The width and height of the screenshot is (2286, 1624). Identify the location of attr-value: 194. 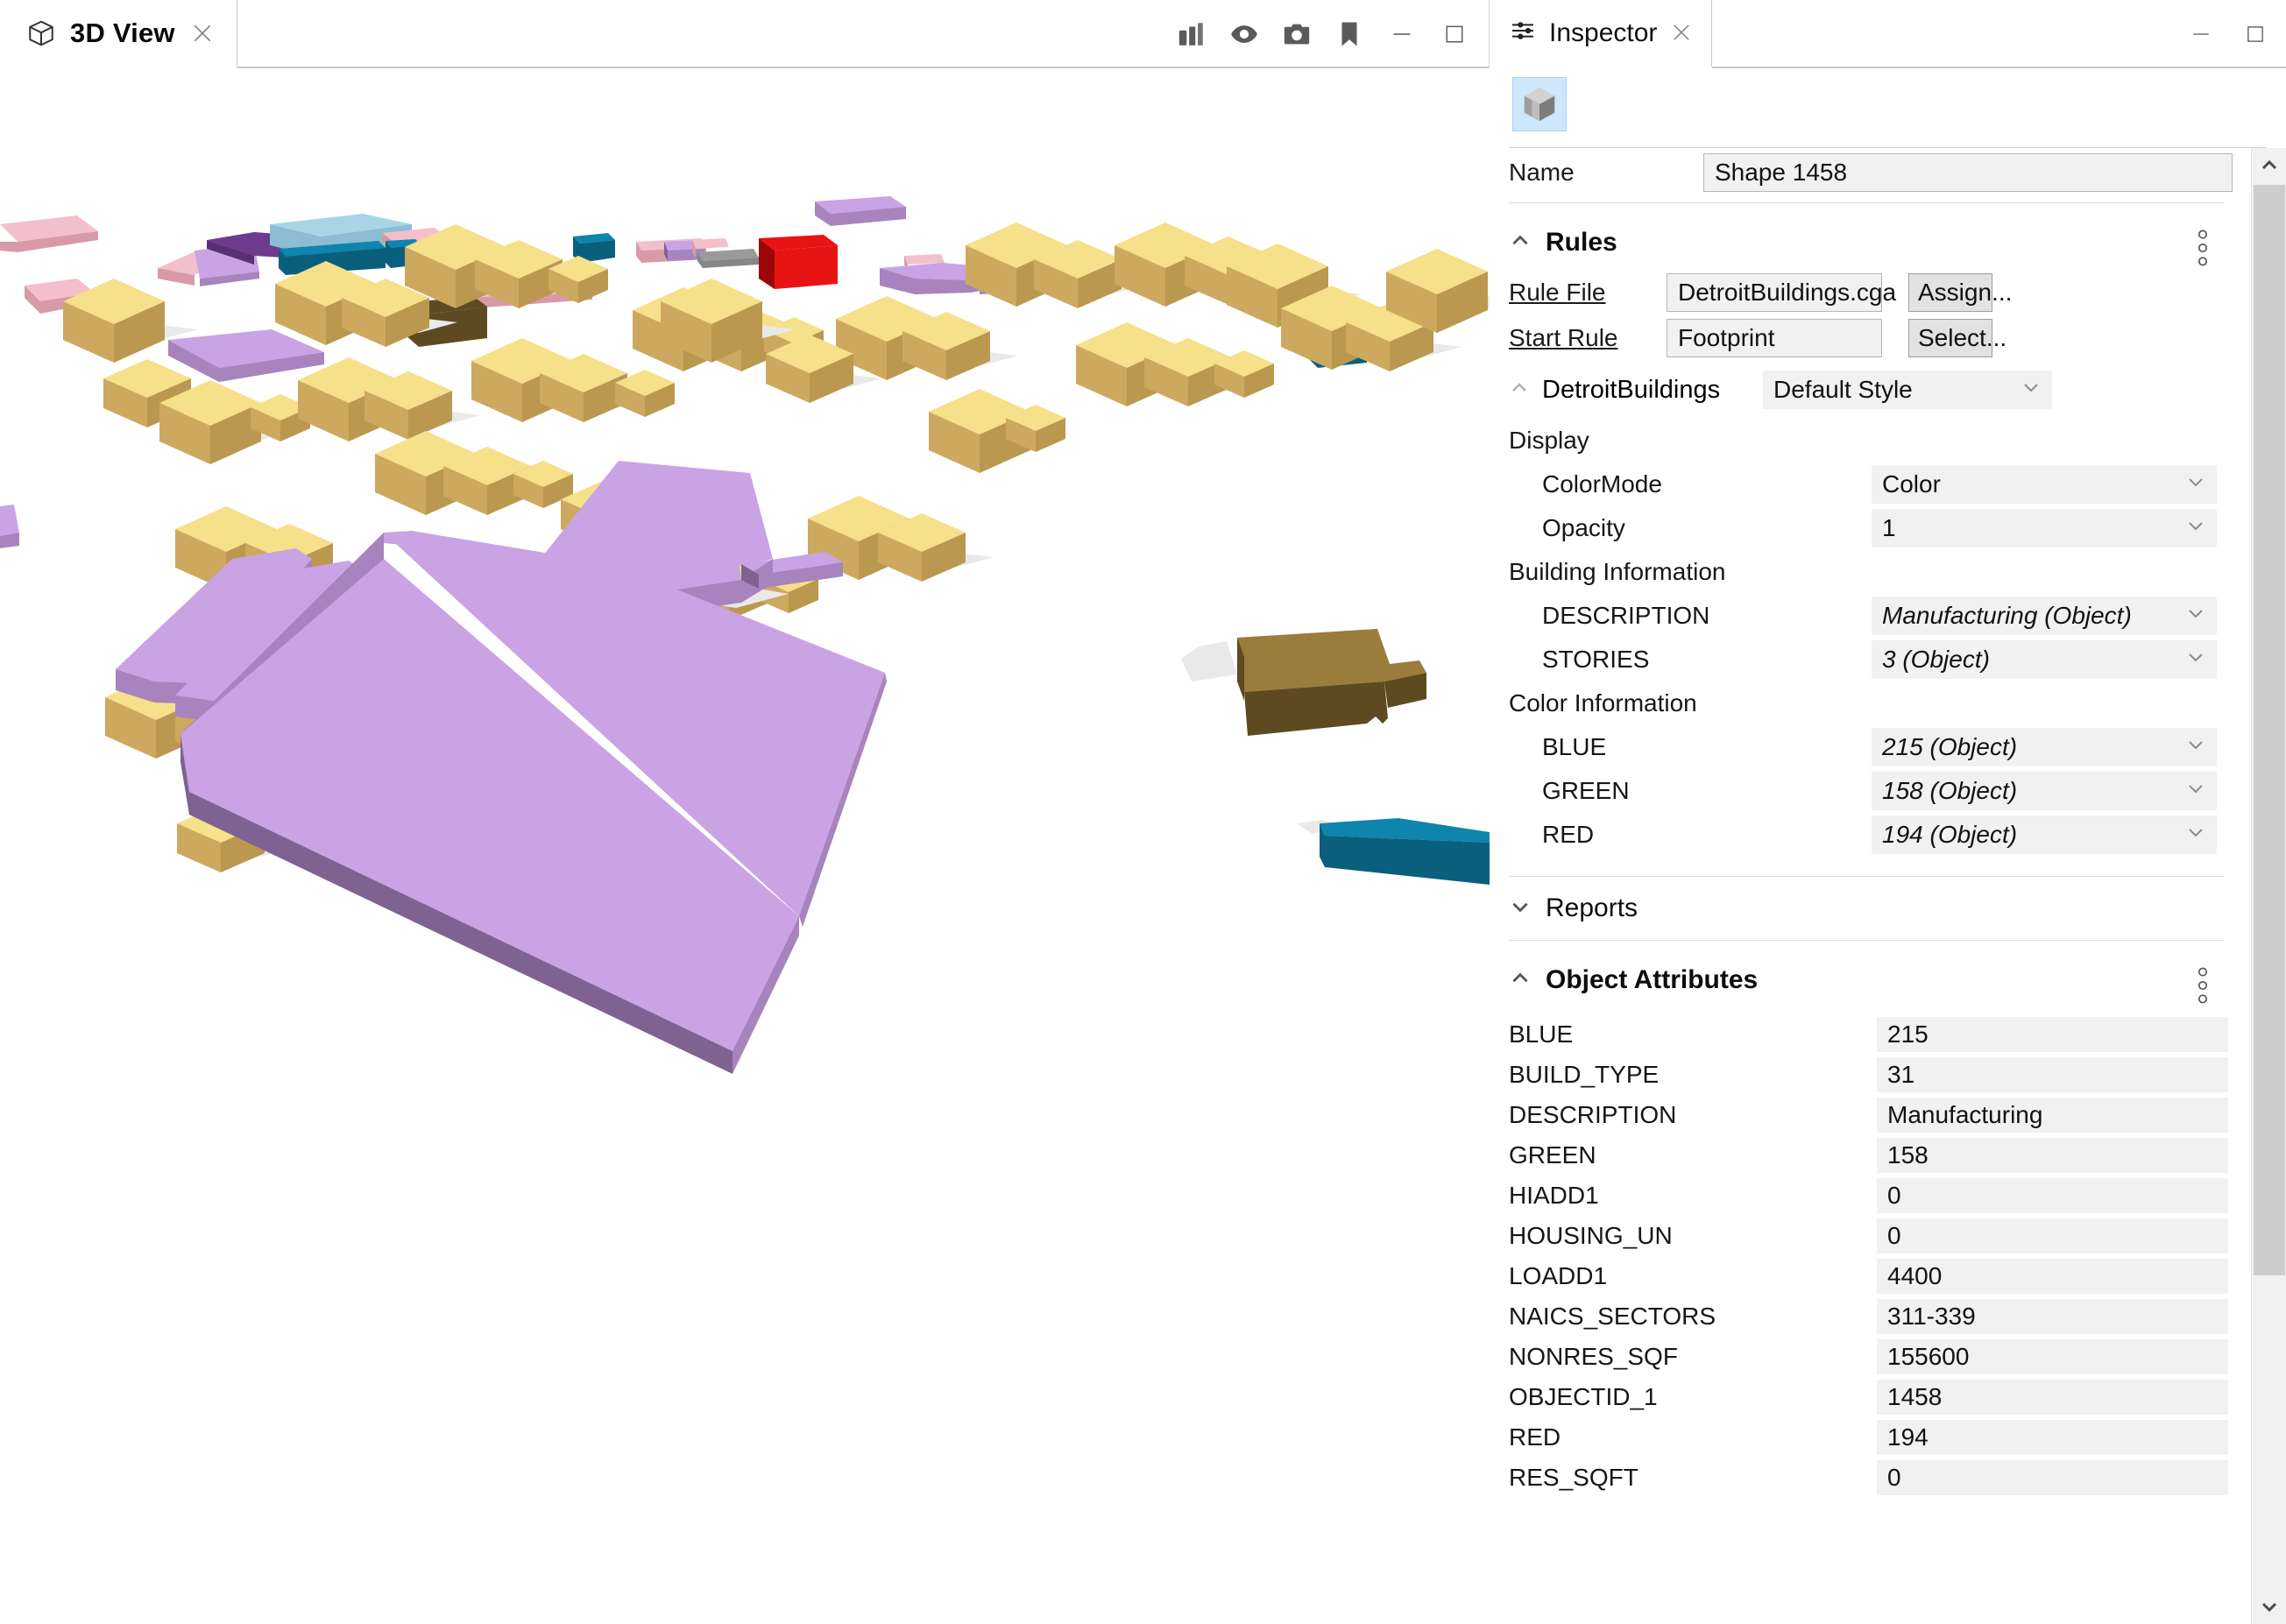
(2053, 1437).